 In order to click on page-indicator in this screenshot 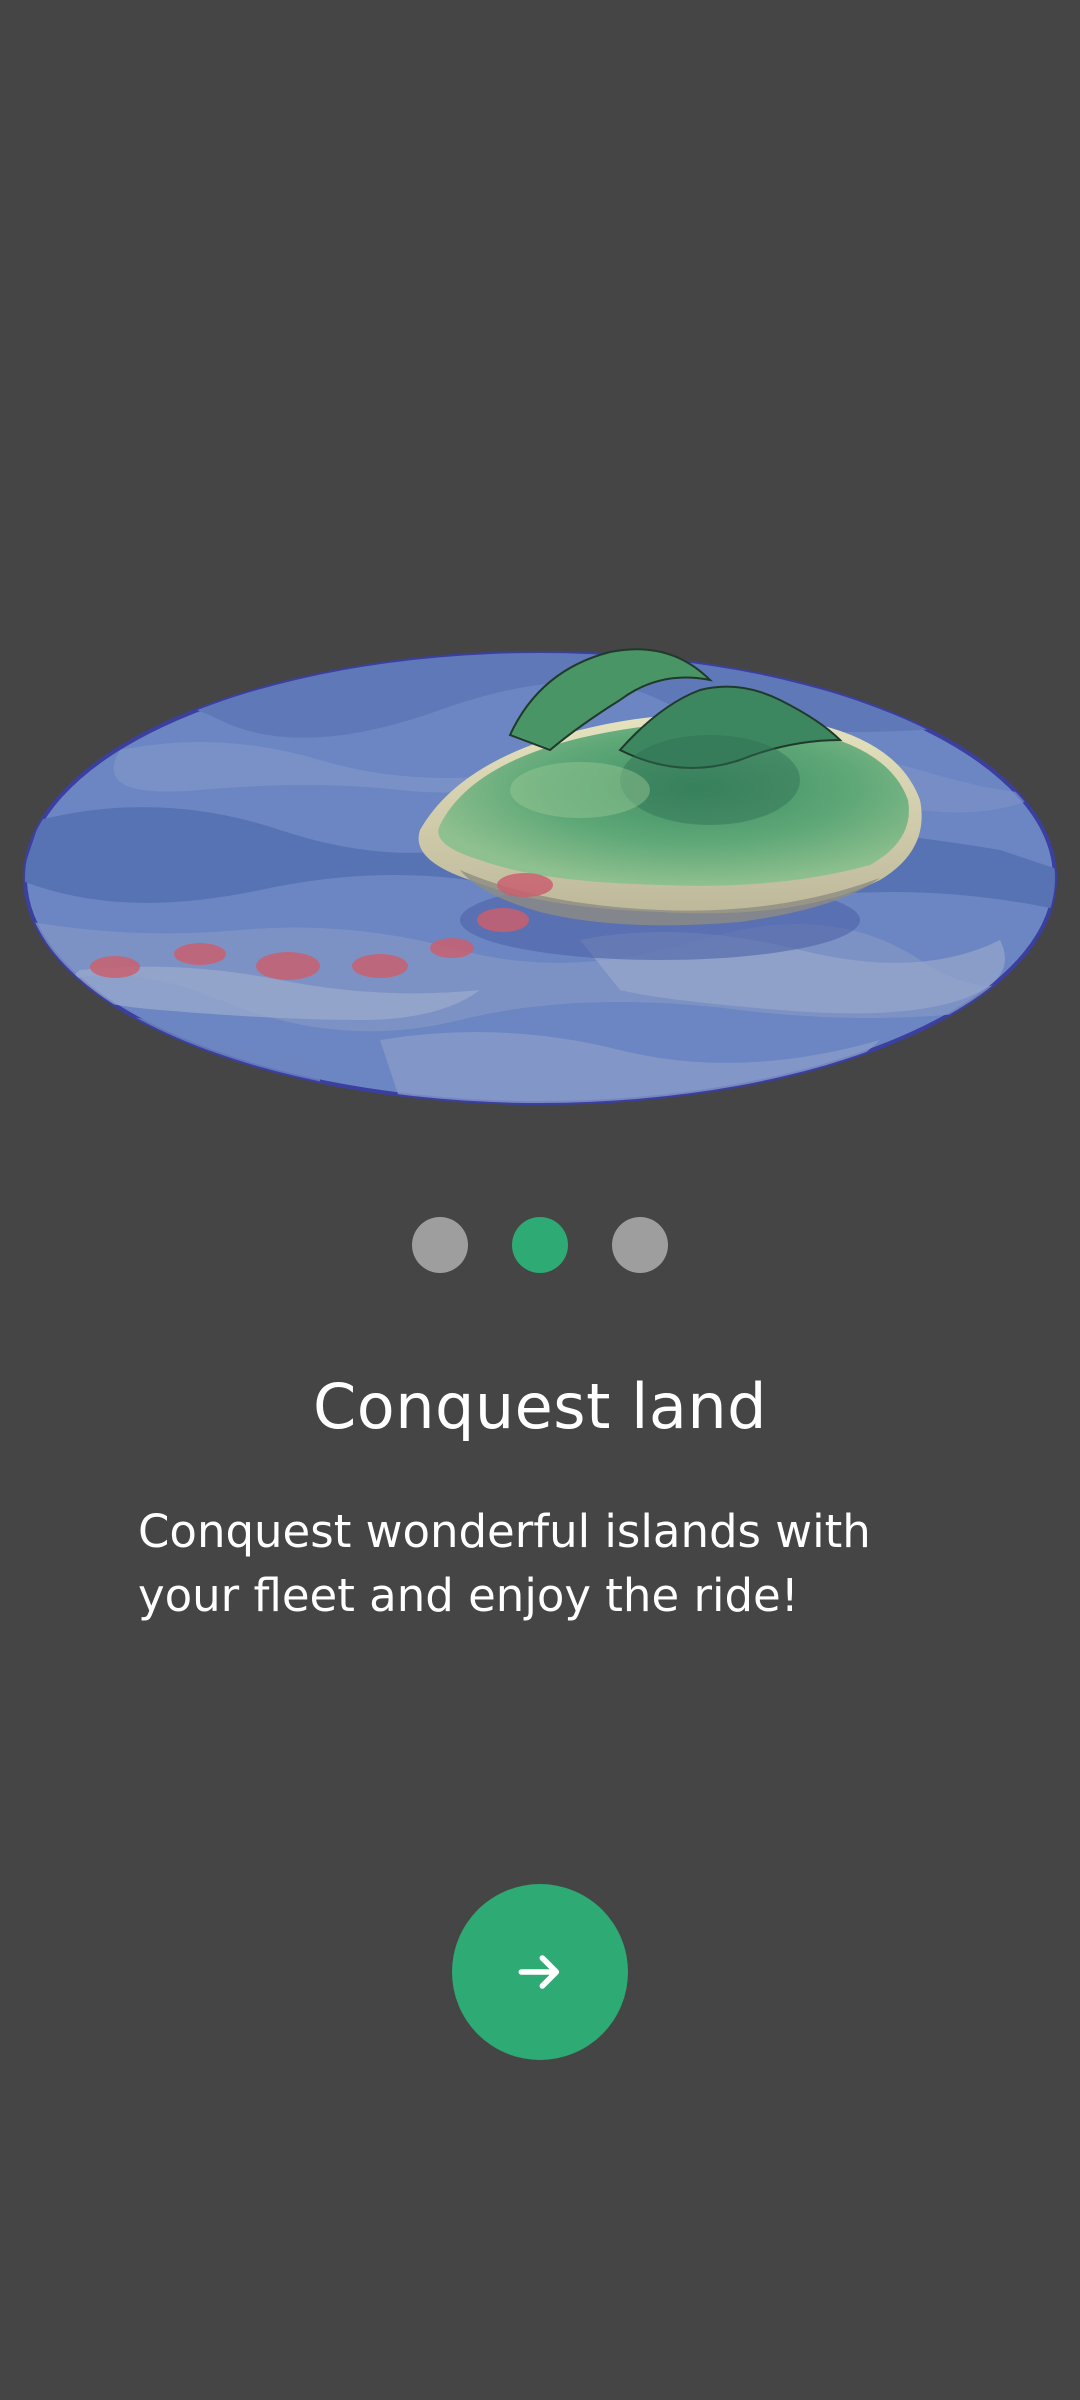, I will do `click(540, 1245)`.